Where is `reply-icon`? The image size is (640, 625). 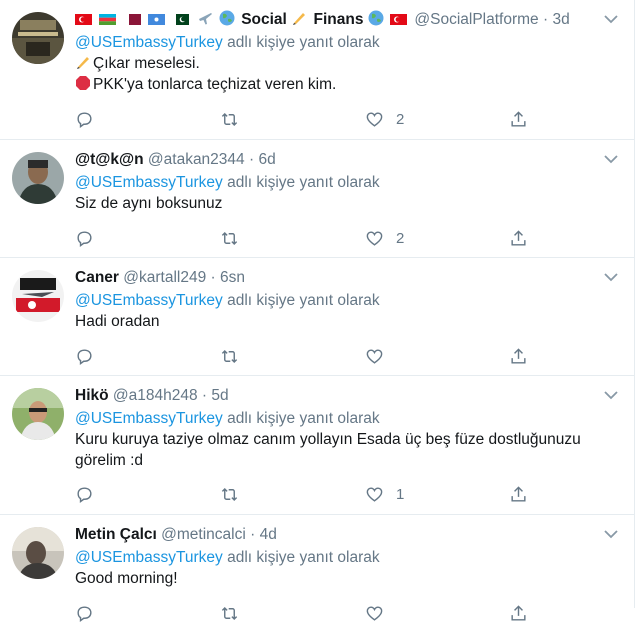
reply-icon is located at coordinates (84, 356).